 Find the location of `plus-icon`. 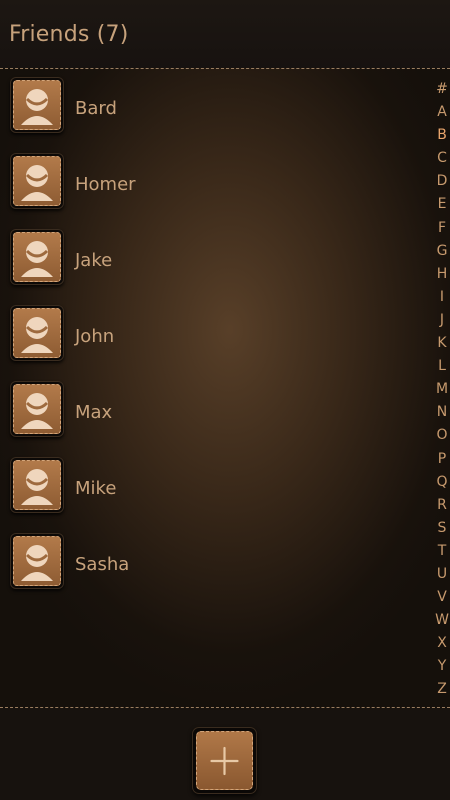

plus-icon is located at coordinates (224, 761).